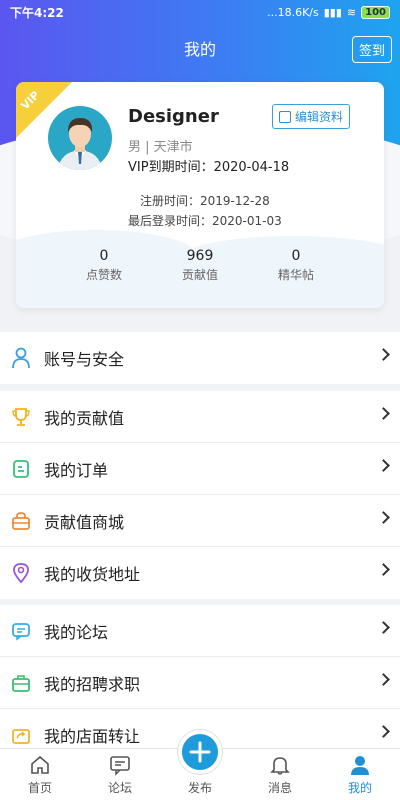 This screenshot has height=800, width=400. I want to click on battery-icon: 100, so click(375, 12).